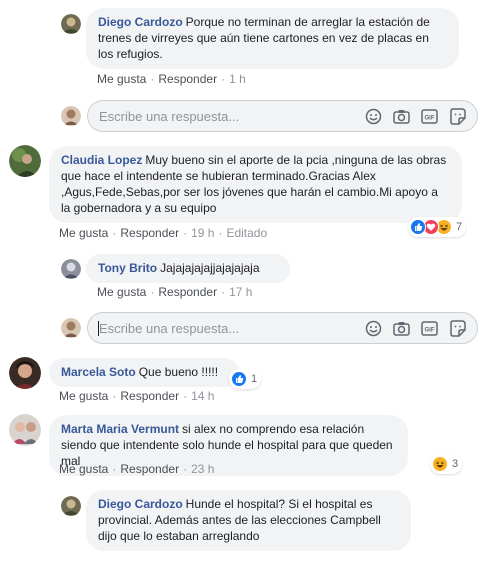 The height and width of the screenshot is (572, 490). I want to click on comment-author: Claudia Lopez, so click(101, 160).